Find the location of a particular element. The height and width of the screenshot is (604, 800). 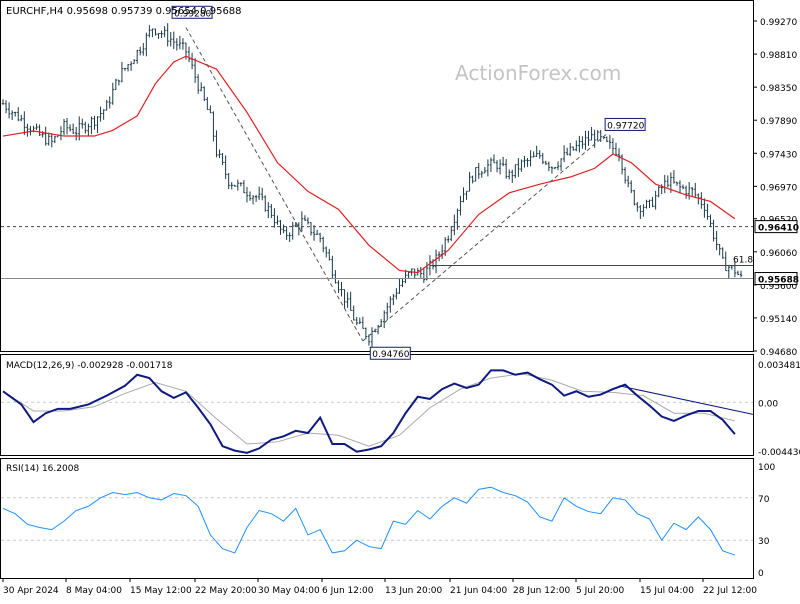

price-y-tick-label: 0.96060 is located at coordinates (778, 254).